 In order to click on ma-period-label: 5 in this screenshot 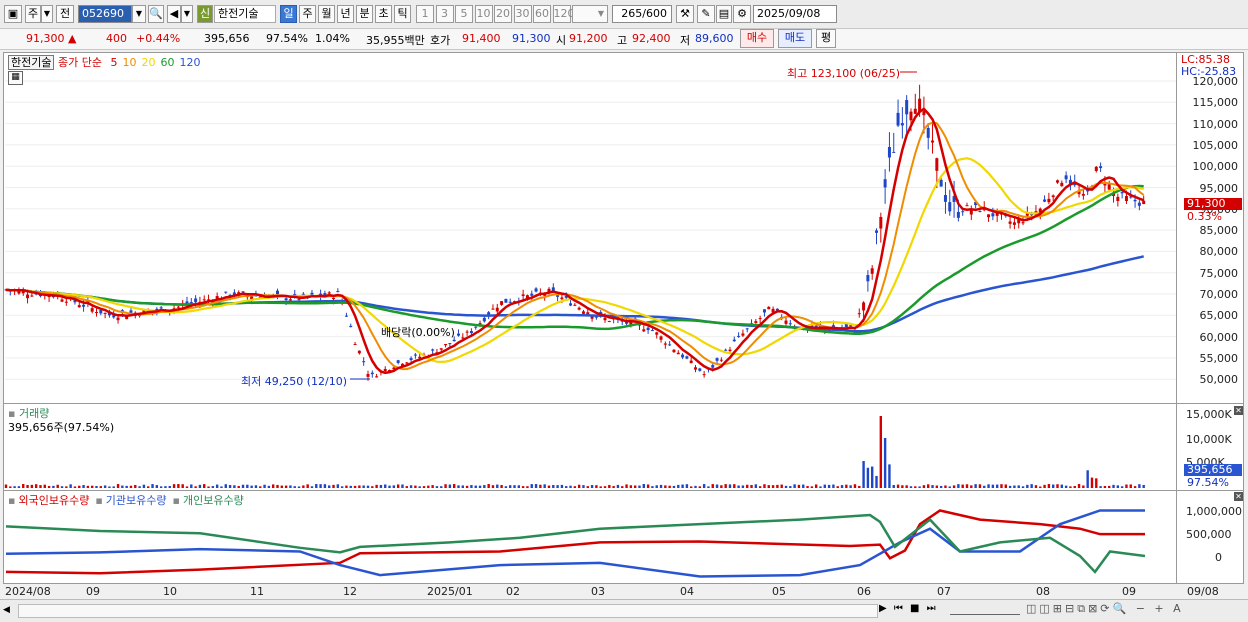, I will do `click(113, 62)`.